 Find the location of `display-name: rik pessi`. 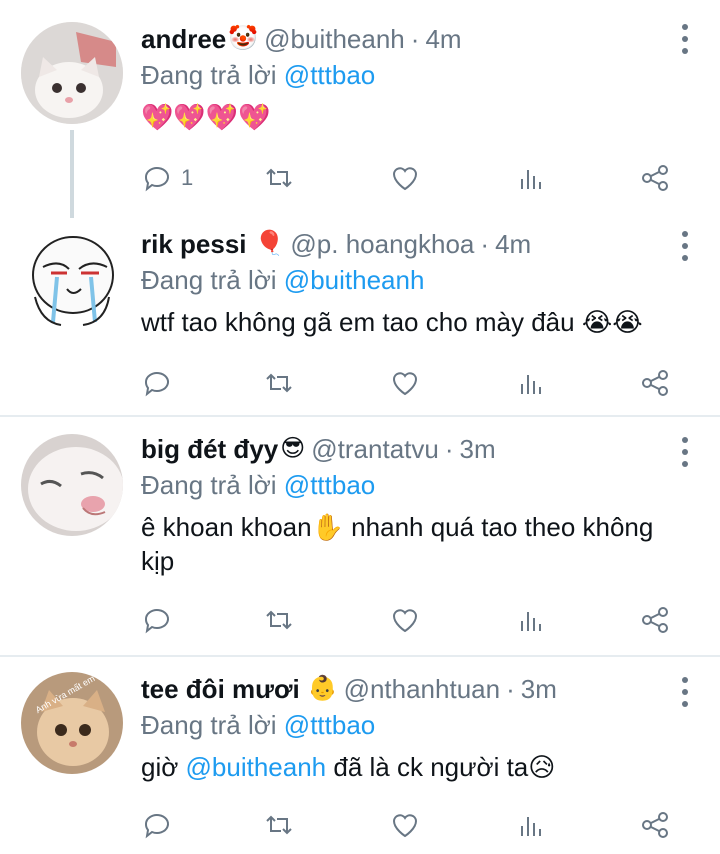

display-name: rik pessi is located at coordinates (194, 244).